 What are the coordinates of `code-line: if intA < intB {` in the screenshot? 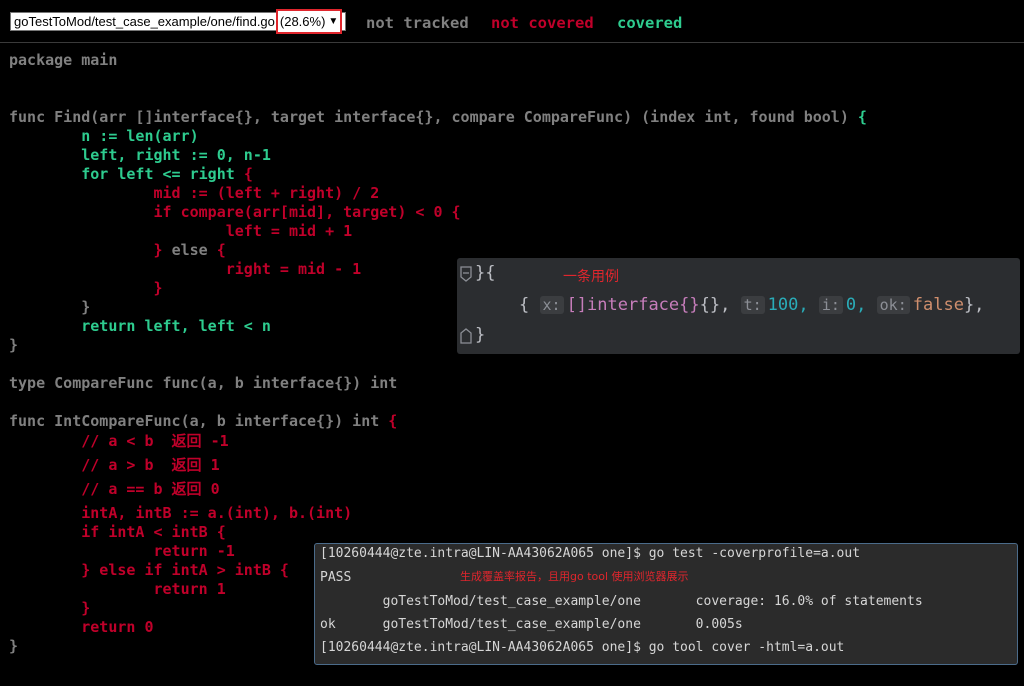 It's located at (117, 532).